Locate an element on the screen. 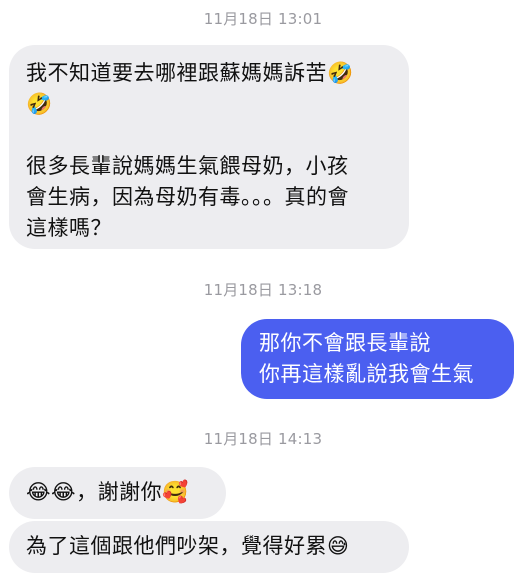 This screenshot has height=584, width=526. message-bubble-incoming: 😂😂，謝謝你🥰 is located at coordinates (117, 493).